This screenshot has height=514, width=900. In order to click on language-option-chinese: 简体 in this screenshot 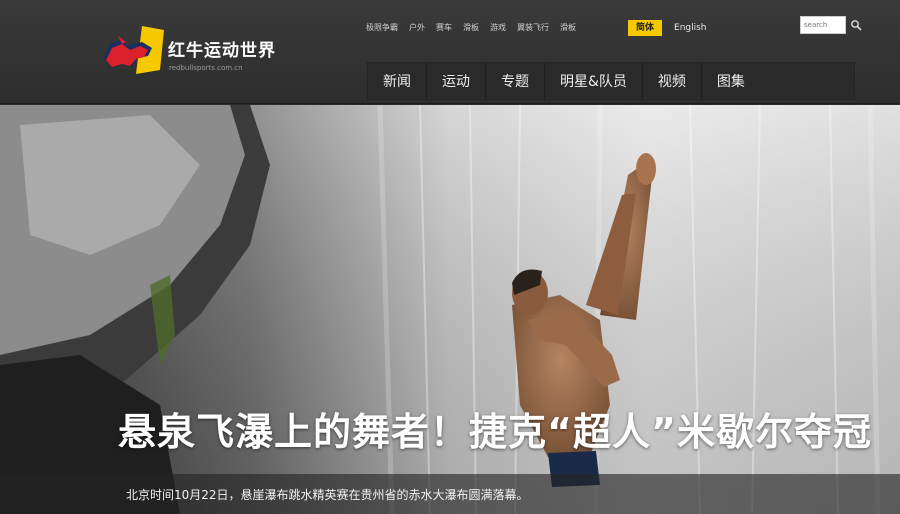, I will do `click(645, 28)`.